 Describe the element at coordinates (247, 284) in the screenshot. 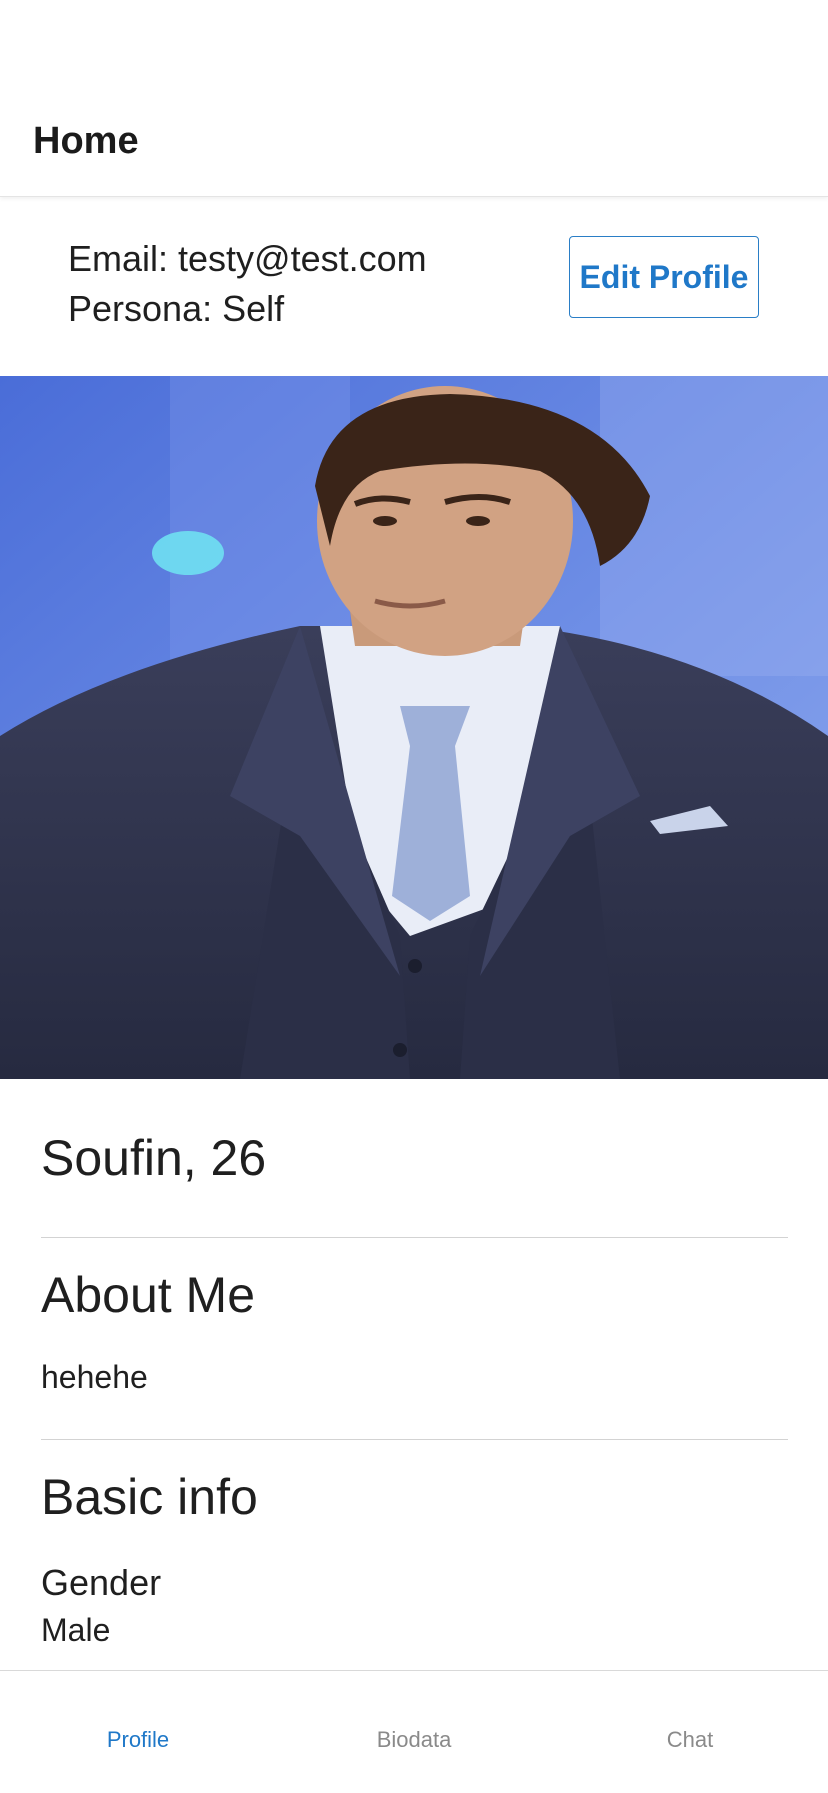

I see `account-details: Email: testy@test.com Persona: Self` at that location.